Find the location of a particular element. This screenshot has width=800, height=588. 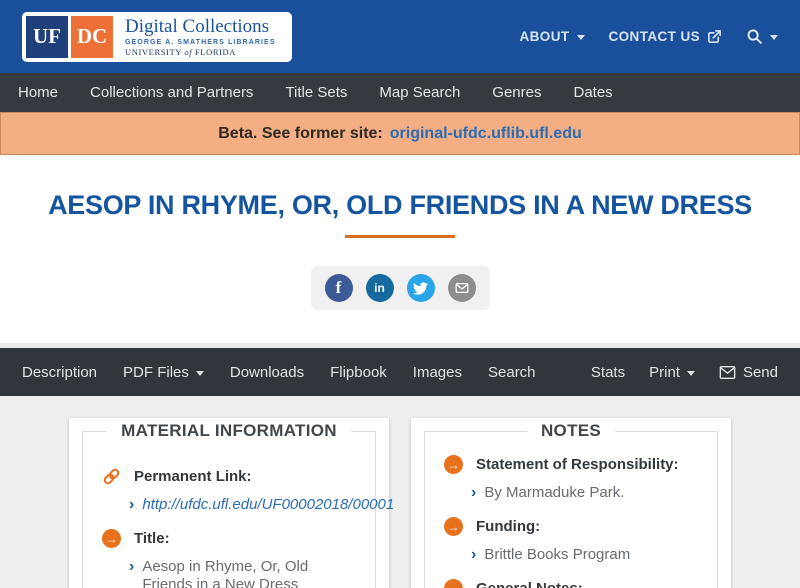

nav-item-collections-and-partners: Collections and Partners is located at coordinates (171, 92).